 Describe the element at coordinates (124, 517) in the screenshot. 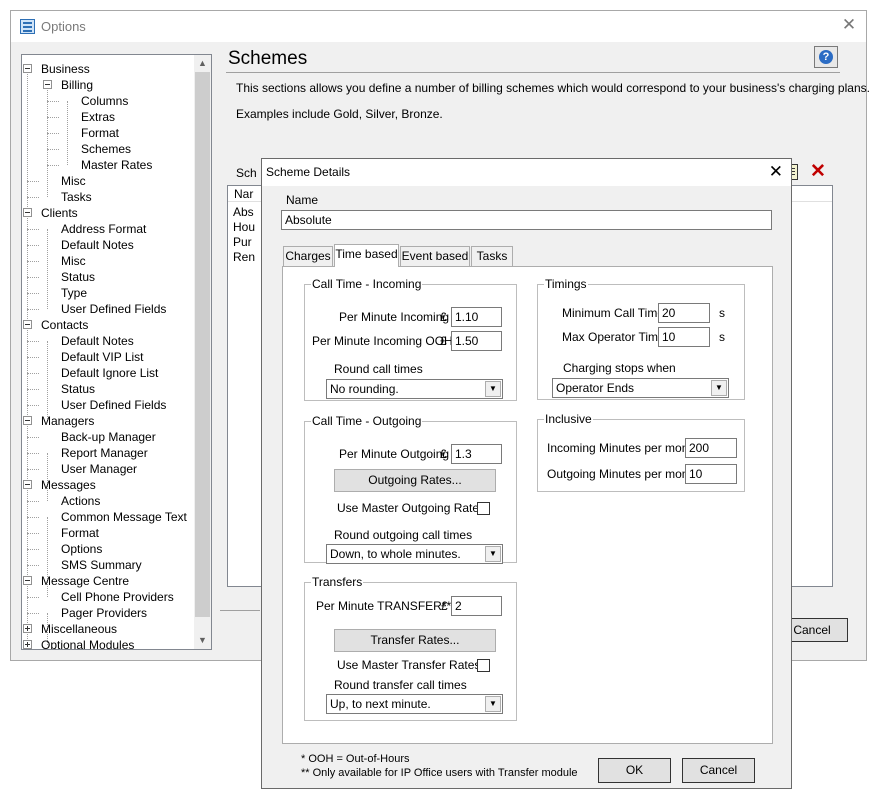

I see `tree-item: Common Message Text` at that location.